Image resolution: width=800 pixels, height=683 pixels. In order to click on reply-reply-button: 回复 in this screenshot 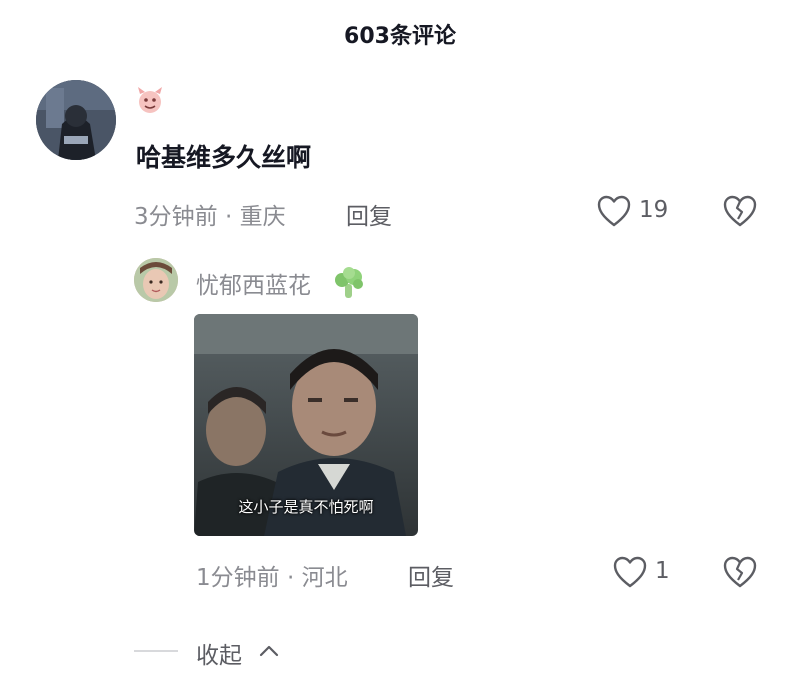, I will do `click(431, 575)`.